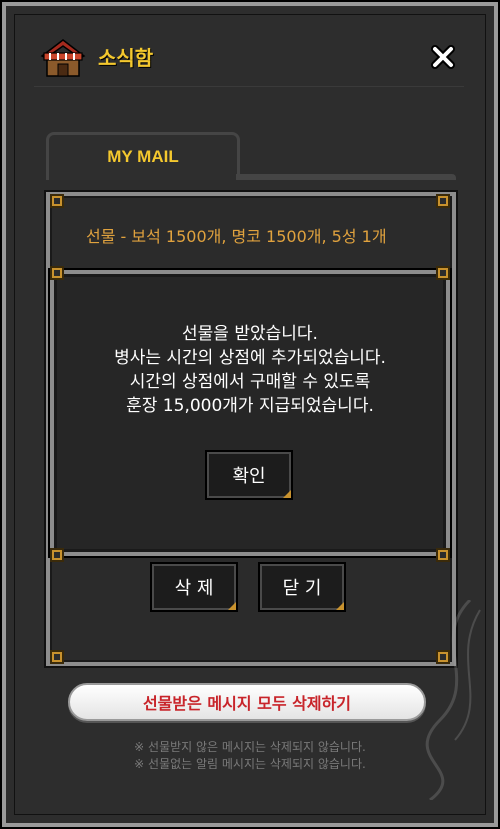  I want to click on popup-line: 훈장 15,000개가 지급되었습니다., so click(250, 406).